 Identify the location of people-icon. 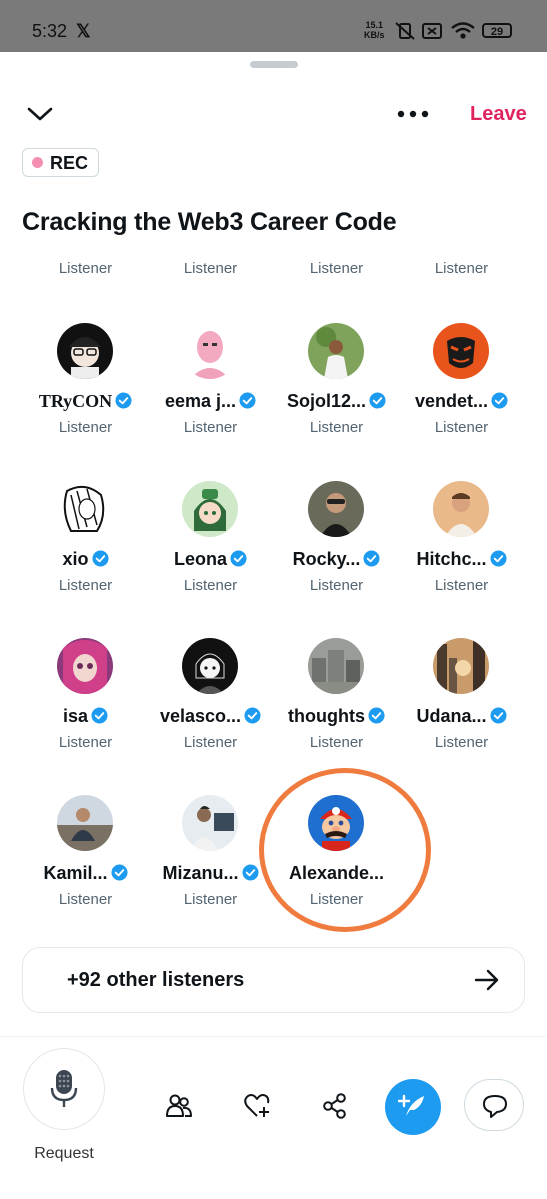
(179, 1106).